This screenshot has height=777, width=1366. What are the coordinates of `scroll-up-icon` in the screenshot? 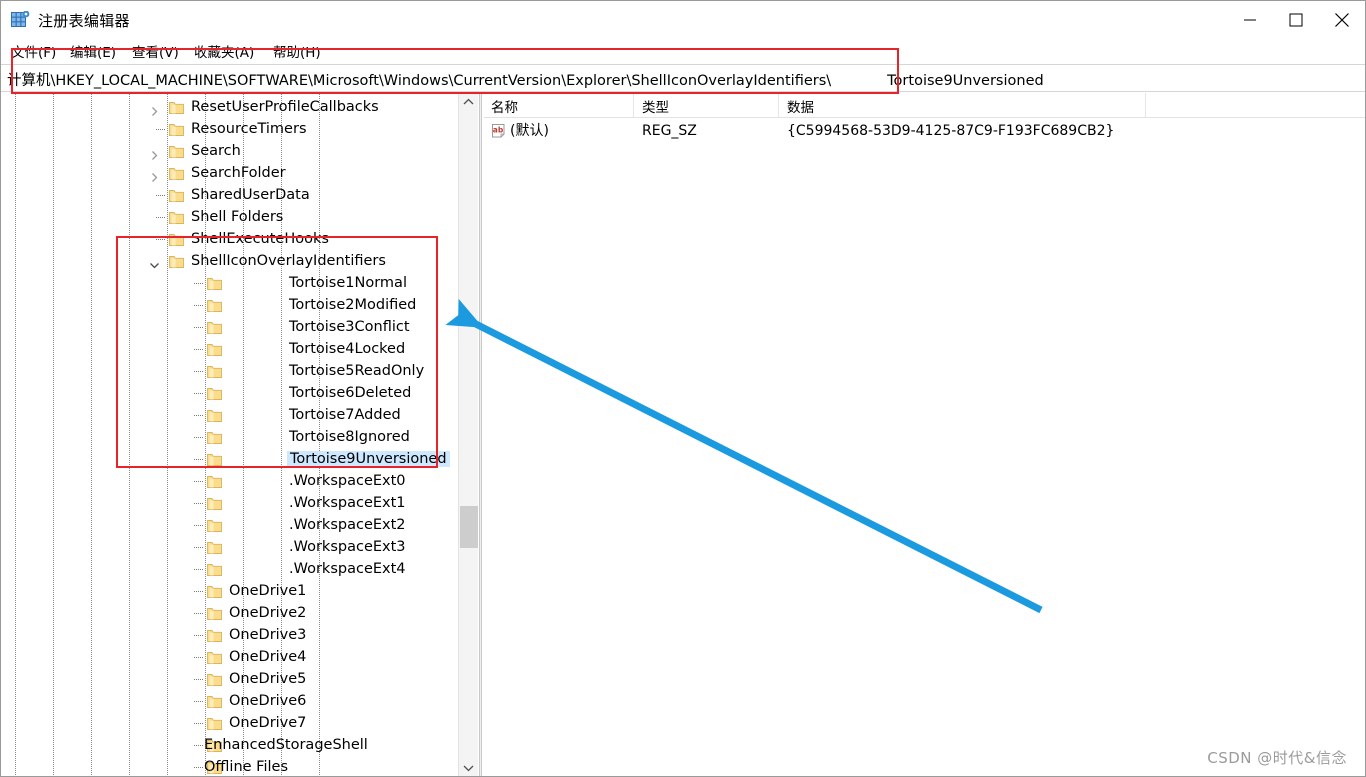 It's located at (468, 102).